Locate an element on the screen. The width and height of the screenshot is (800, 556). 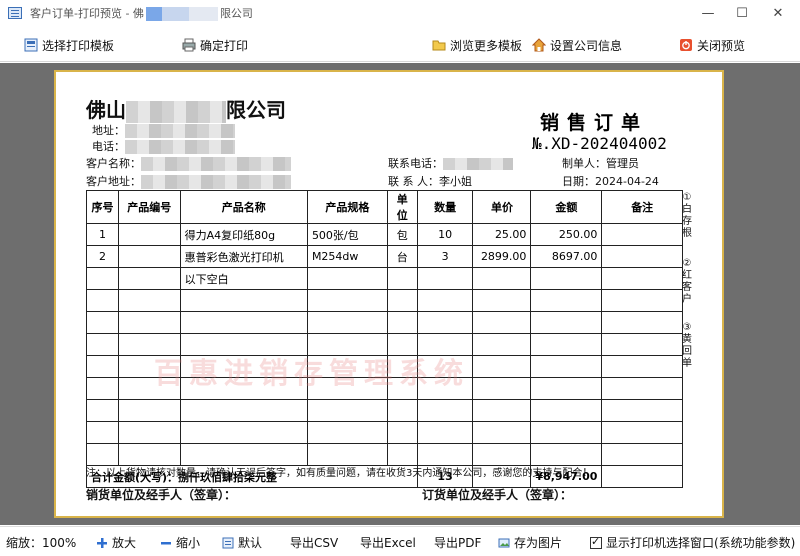
cell-spec: M254dw is located at coordinates (347, 256).